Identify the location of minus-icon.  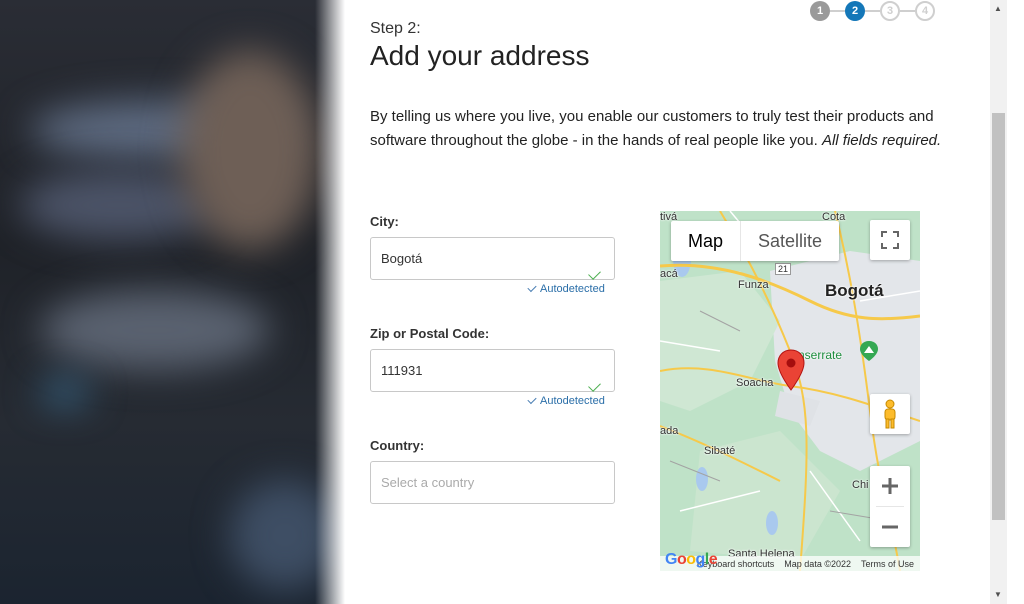
(890, 527).